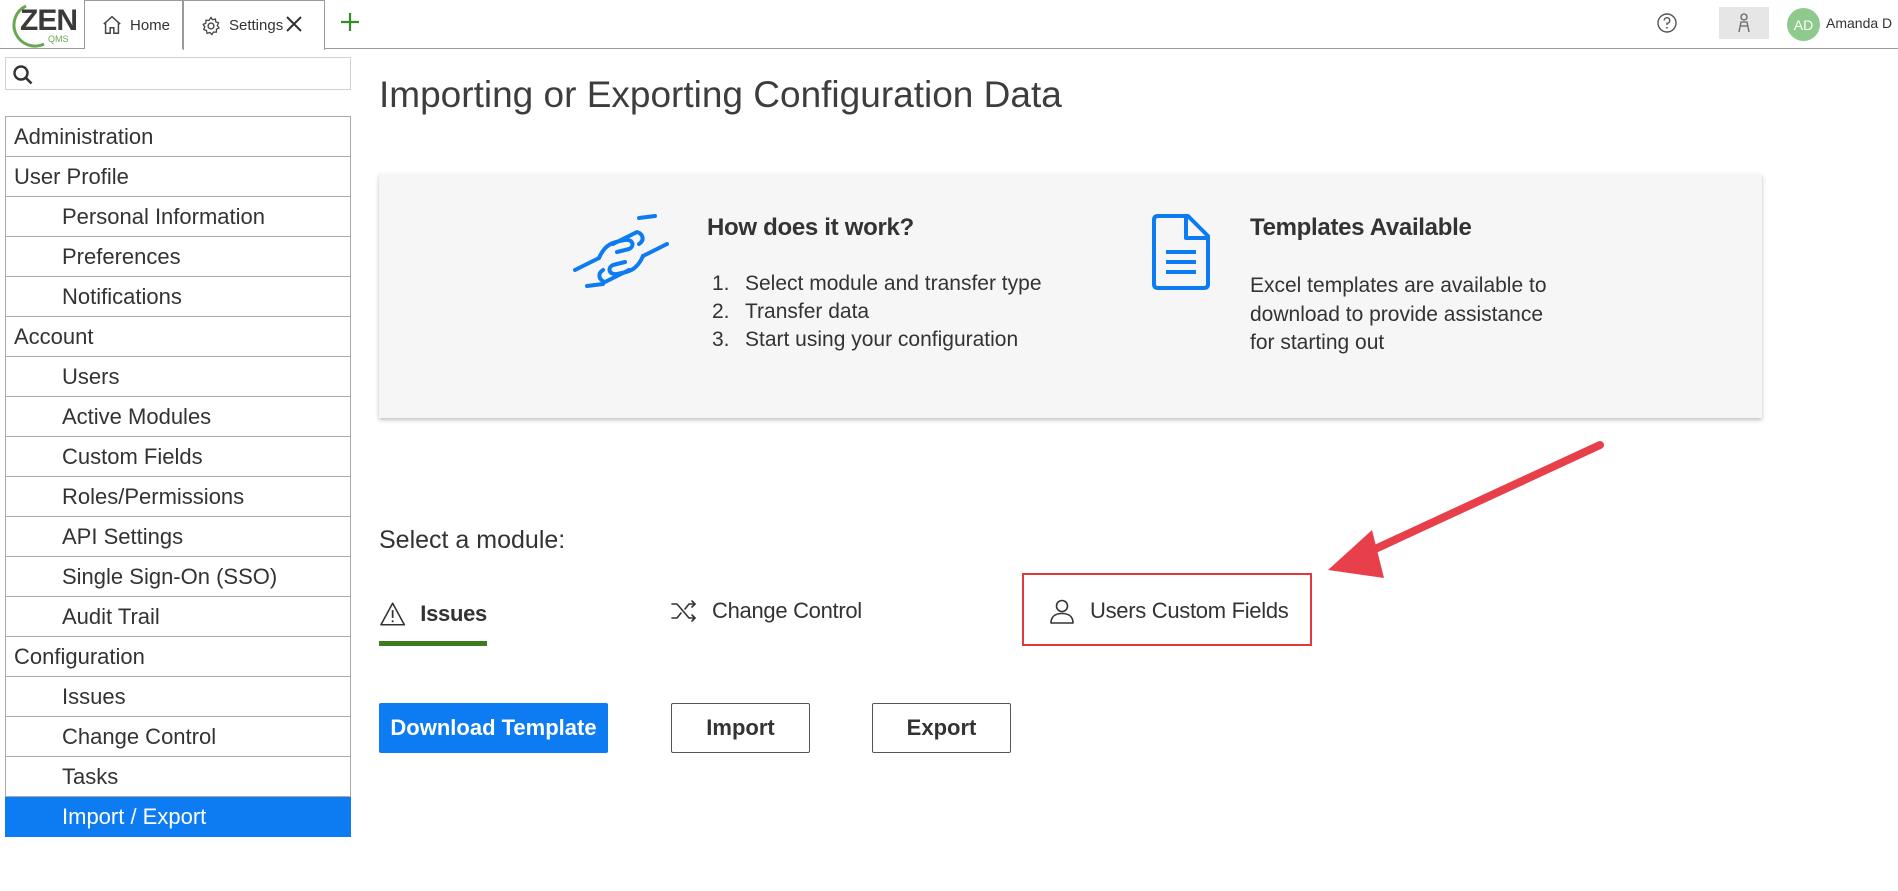 Image resolution: width=1898 pixels, height=891 pixels. What do you see at coordinates (1181, 252) in the screenshot?
I see `document-icon` at bounding box center [1181, 252].